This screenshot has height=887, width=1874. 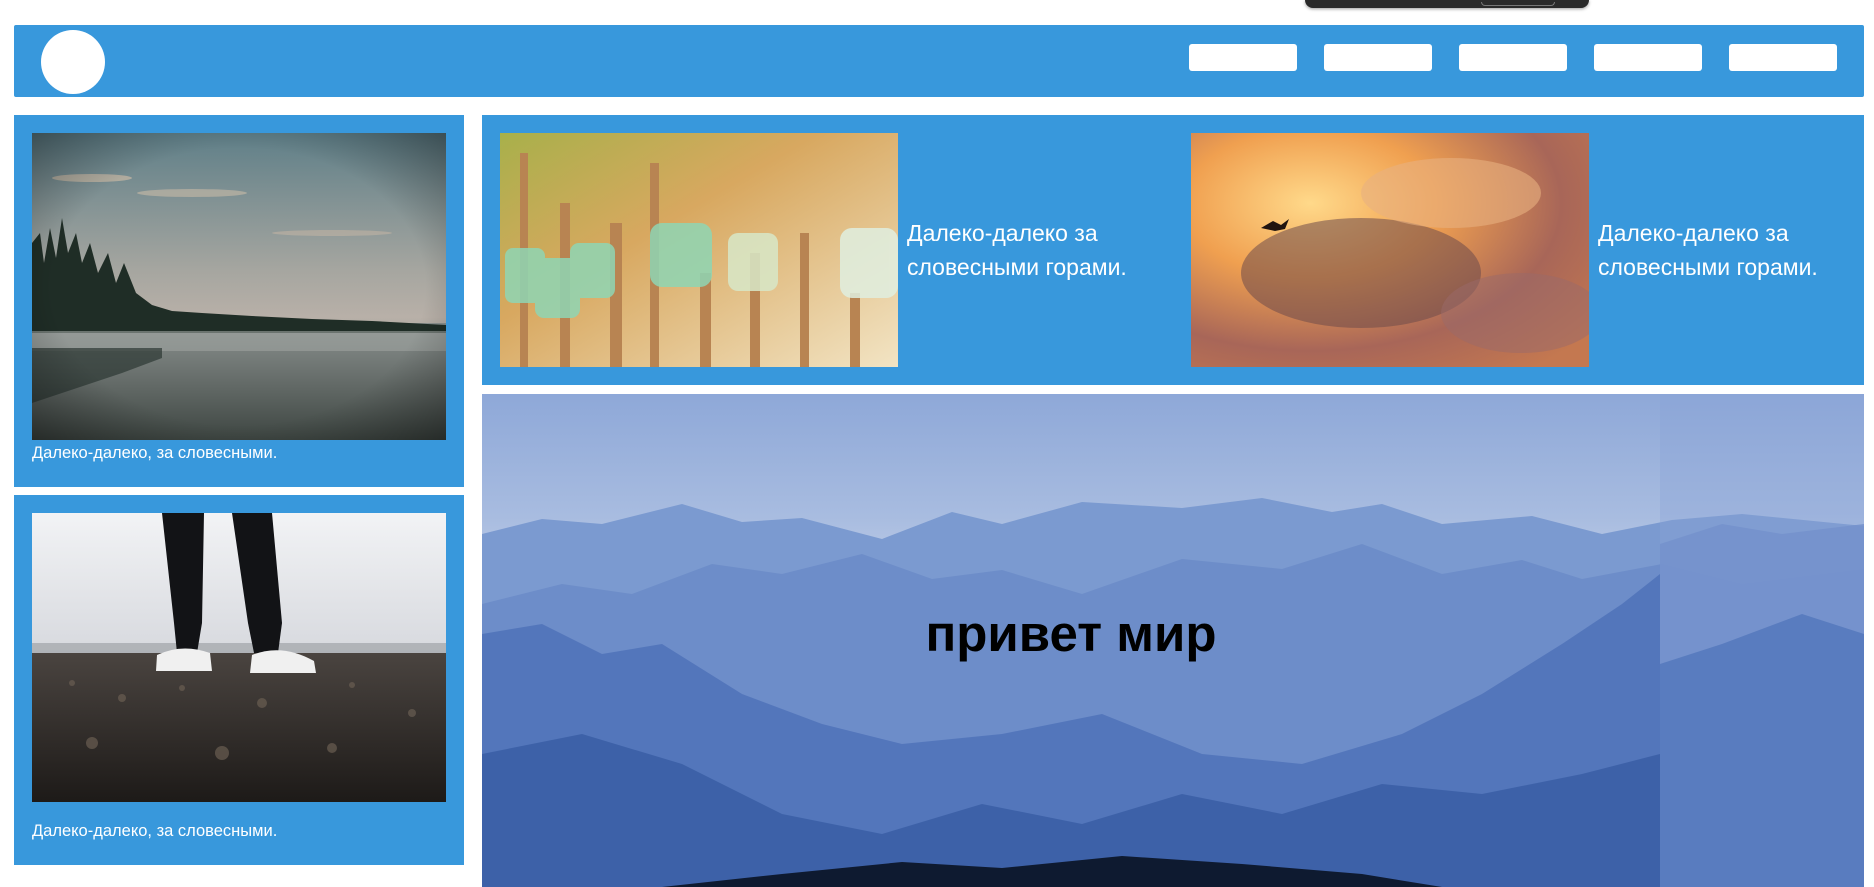 I want to click on sneakers-rocky-ground-photo, so click(x=239, y=657).